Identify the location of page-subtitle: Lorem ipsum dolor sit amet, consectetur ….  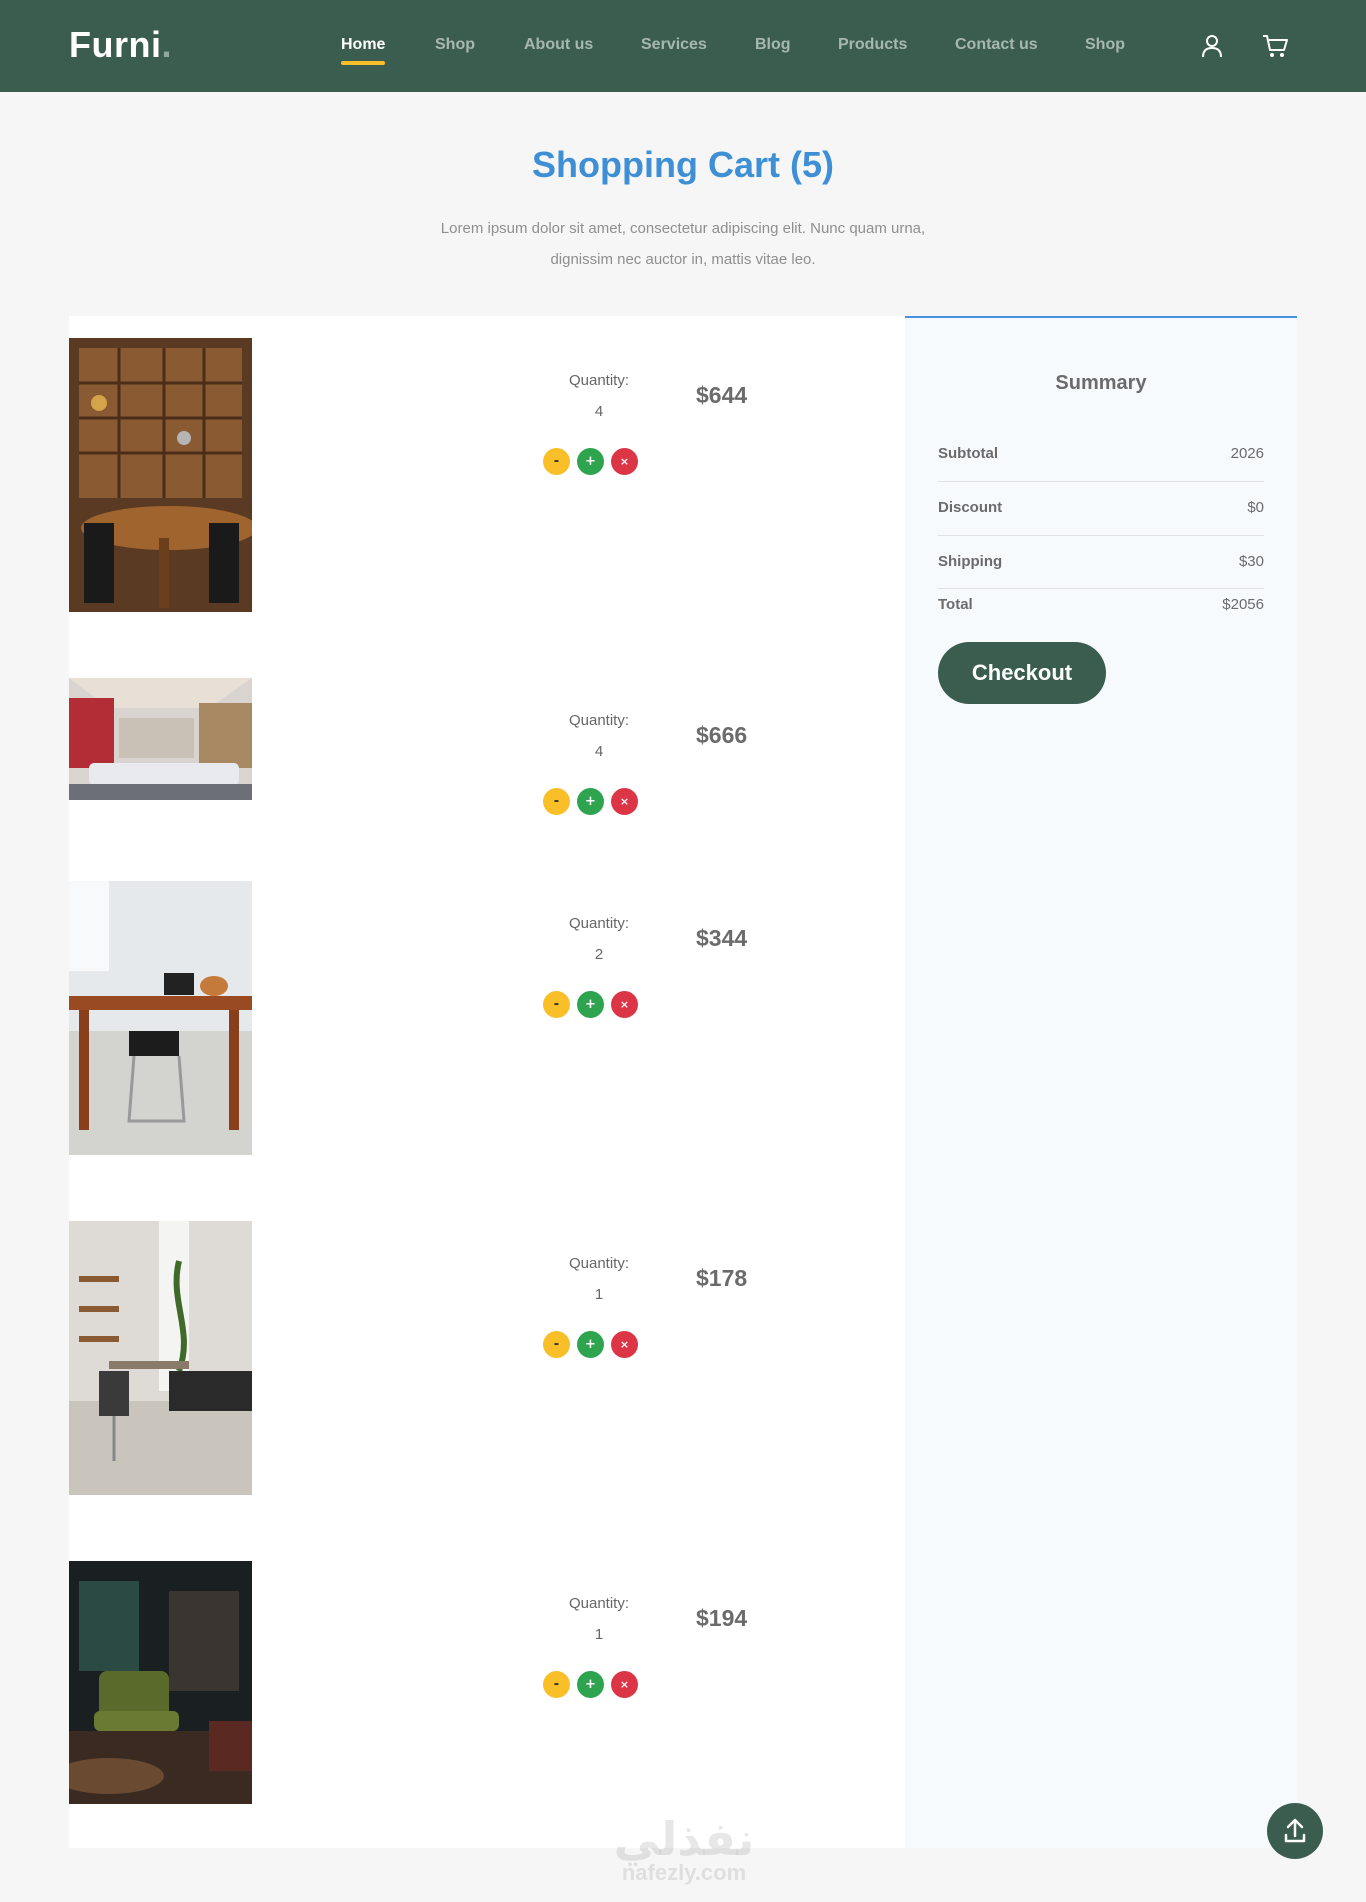
(683, 244).